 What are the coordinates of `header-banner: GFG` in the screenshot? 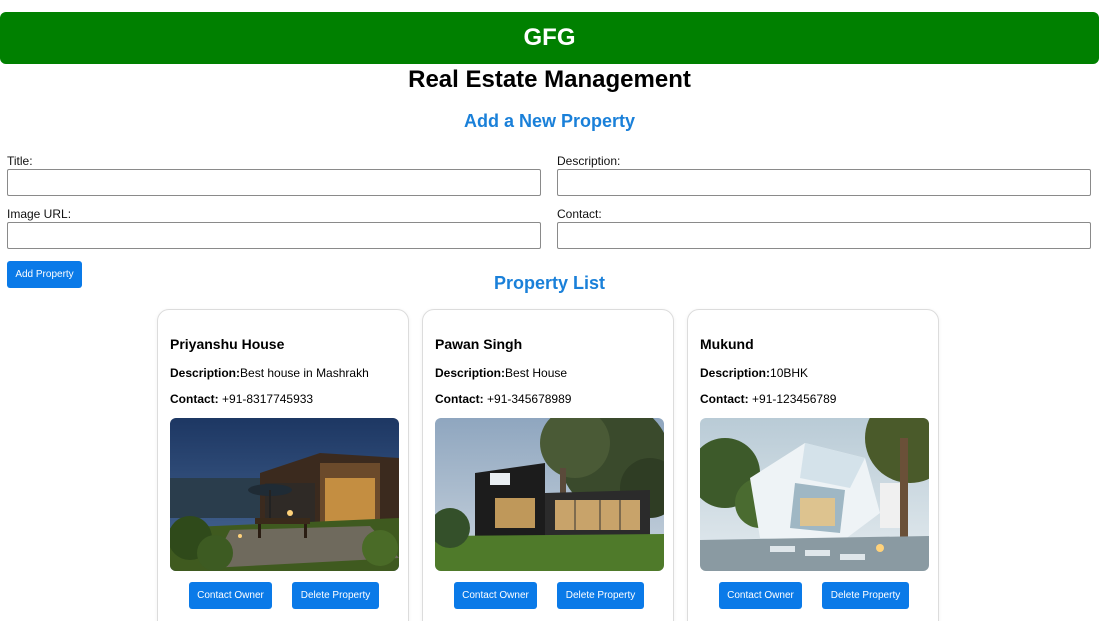 It's located at (549, 38).